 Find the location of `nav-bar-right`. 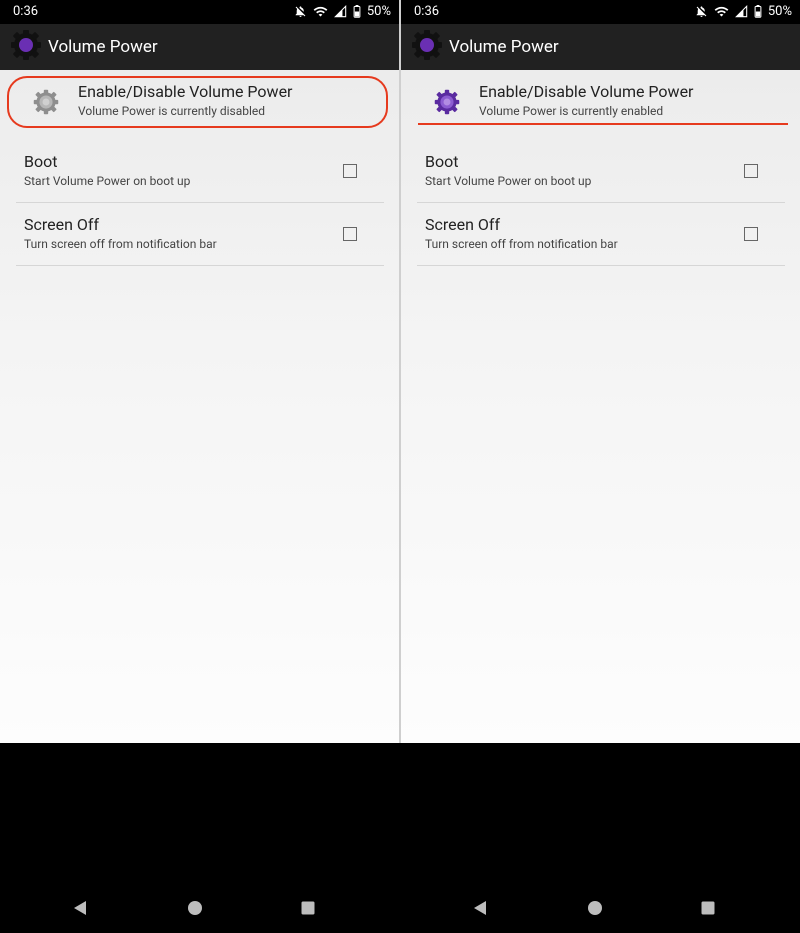

nav-bar-right is located at coordinates (600, 838).